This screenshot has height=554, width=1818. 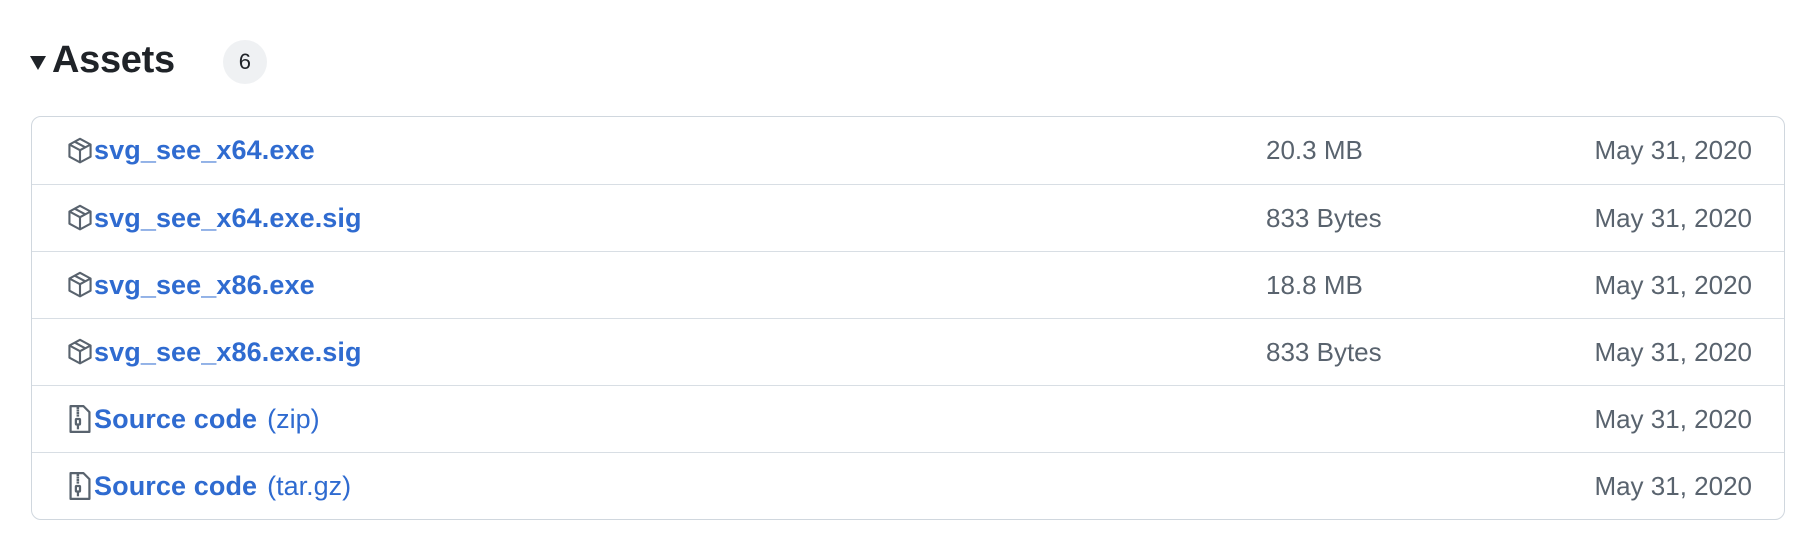 I want to click on asset-link: svg_see_x64.exe, so click(x=190, y=150).